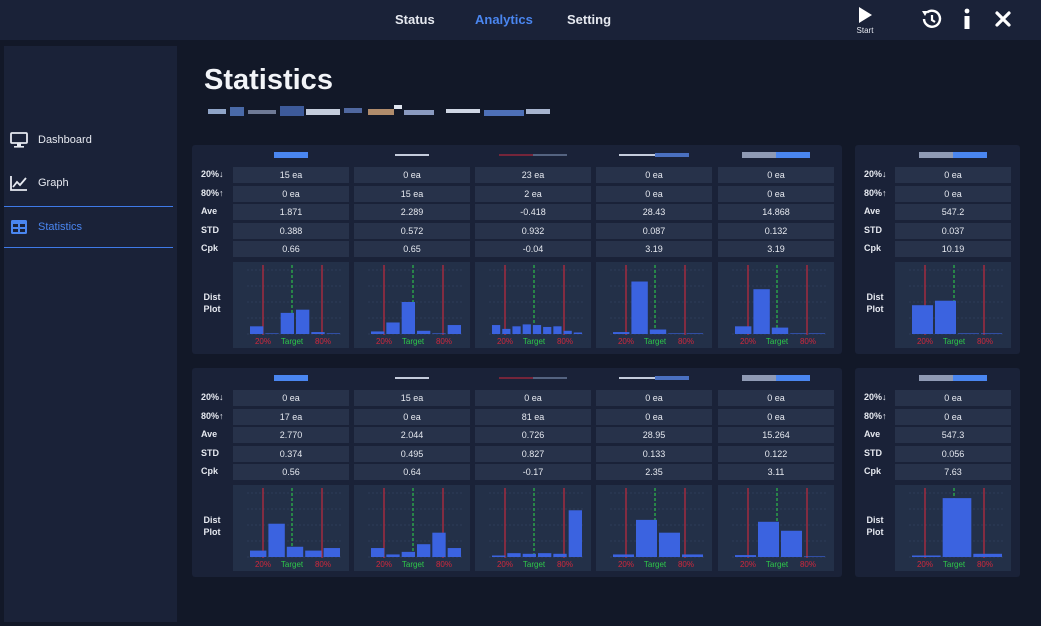  What do you see at coordinates (865, 20) in the screenshot?
I see `start-button: Start` at bounding box center [865, 20].